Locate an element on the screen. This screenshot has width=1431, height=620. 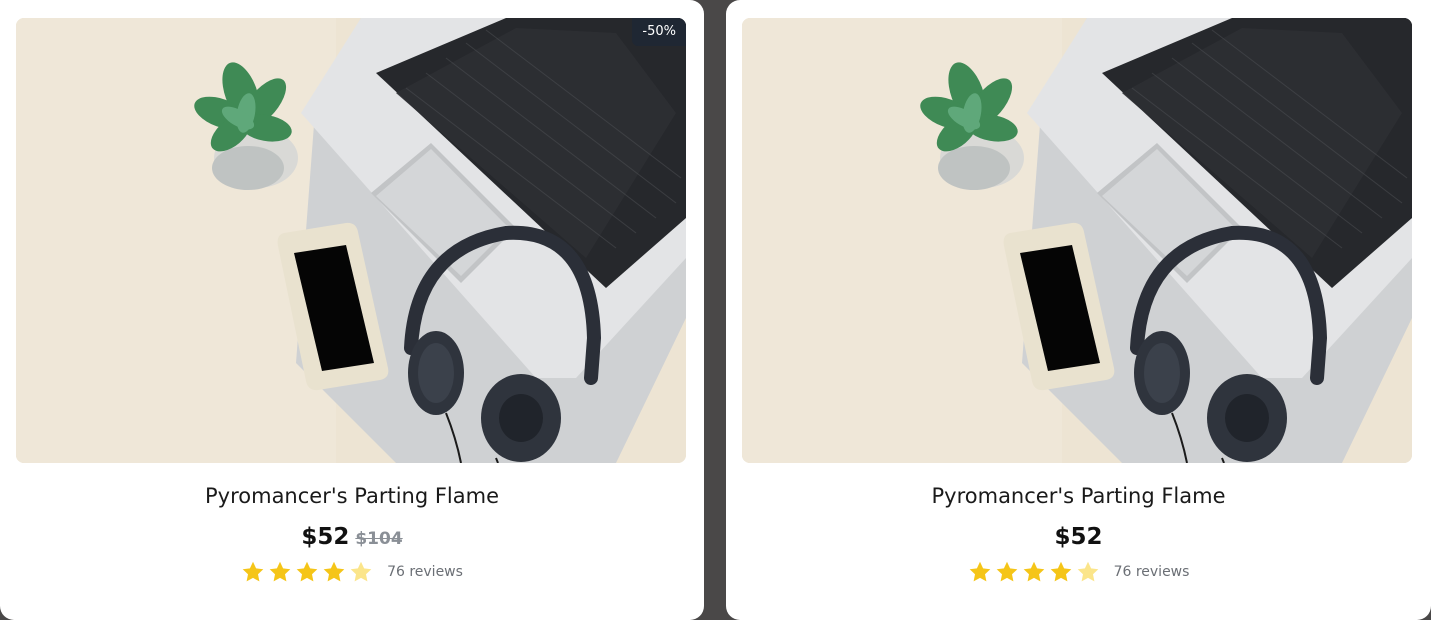
original-price: $104 is located at coordinates (379, 539).